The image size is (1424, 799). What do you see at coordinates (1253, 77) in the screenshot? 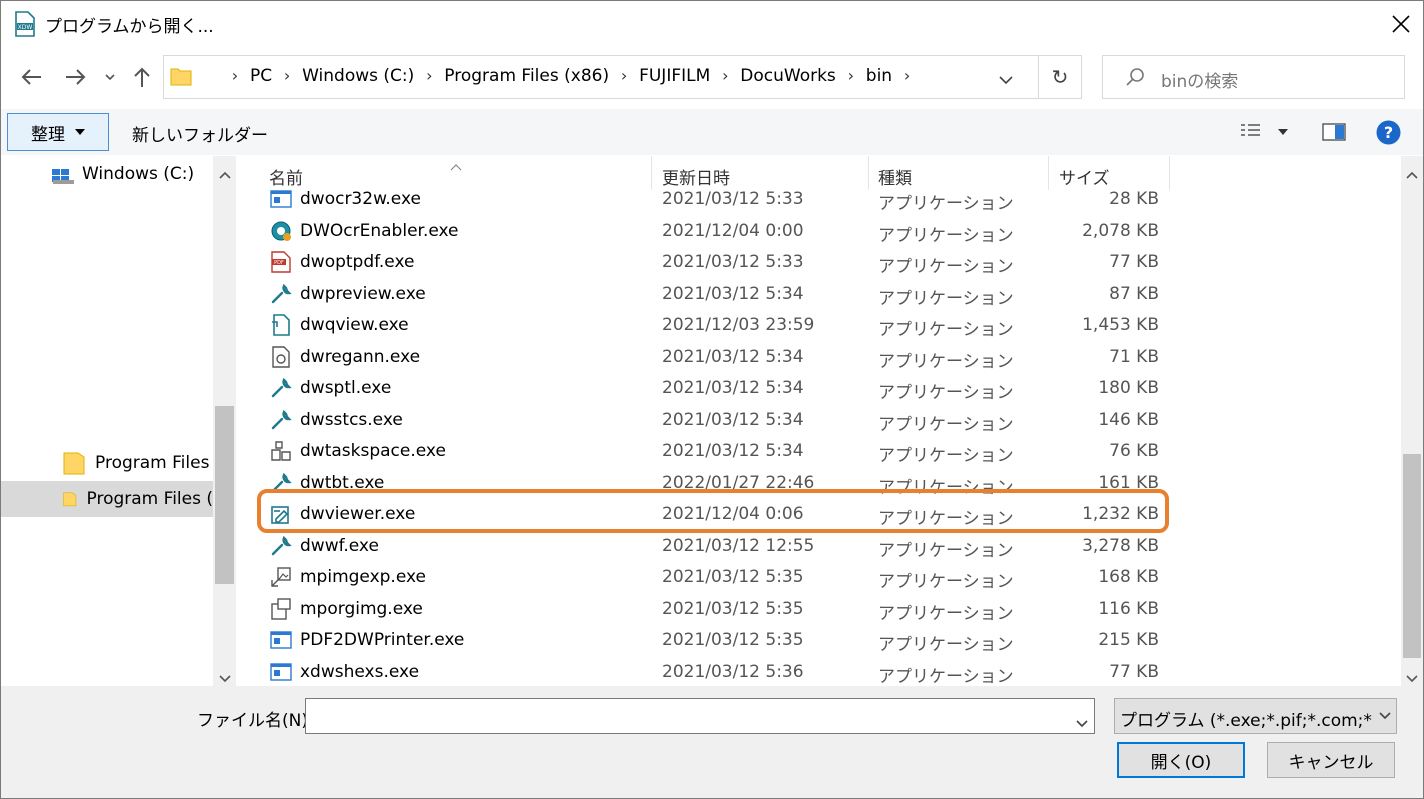
I see `search-box: binの検索` at bounding box center [1253, 77].